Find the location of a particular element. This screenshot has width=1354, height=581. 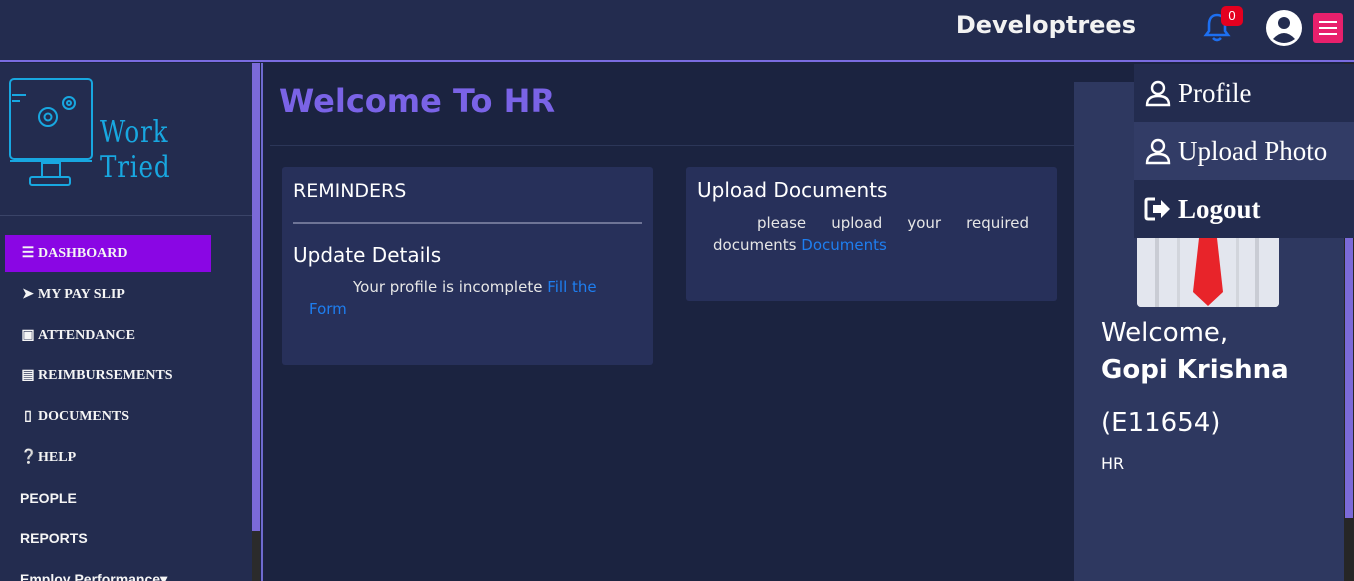

brand-name: Developtrees is located at coordinates (1045, 25).